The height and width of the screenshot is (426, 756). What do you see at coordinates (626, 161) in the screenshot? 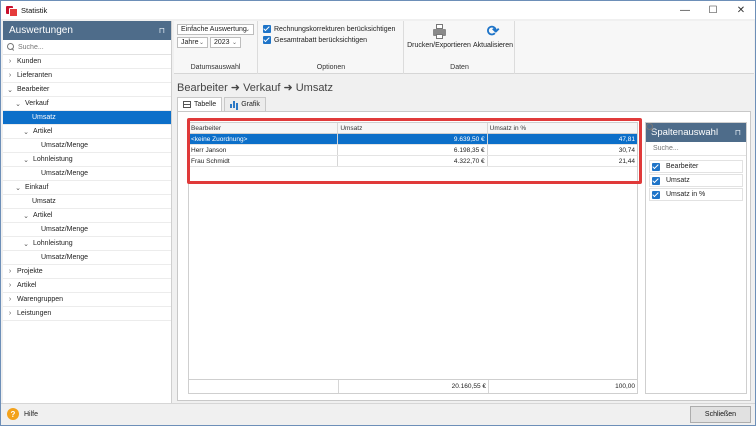
I see `cell-umsatz-prozent: 21,44` at bounding box center [626, 161].